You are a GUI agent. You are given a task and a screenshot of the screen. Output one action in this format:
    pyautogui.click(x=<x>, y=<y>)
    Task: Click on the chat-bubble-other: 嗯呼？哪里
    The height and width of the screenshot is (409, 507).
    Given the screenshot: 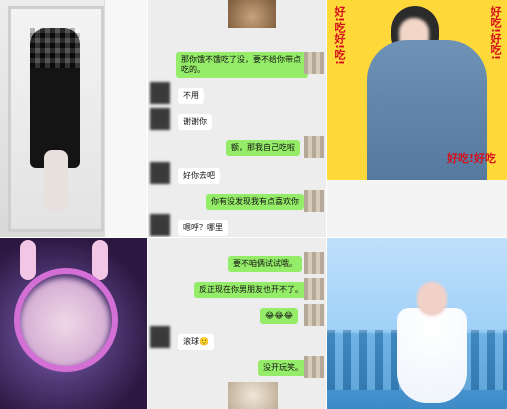 What is the action you would take?
    pyautogui.click(x=203, y=228)
    